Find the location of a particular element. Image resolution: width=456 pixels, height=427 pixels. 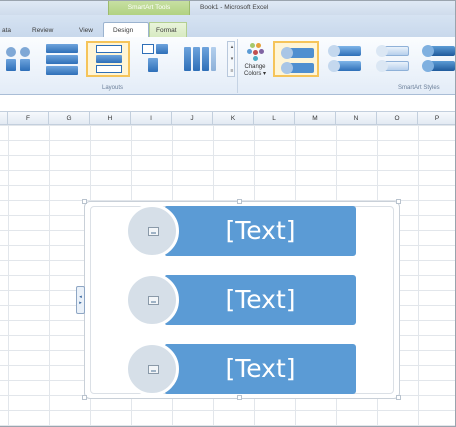

column-header-k: K is located at coordinates (233, 119).